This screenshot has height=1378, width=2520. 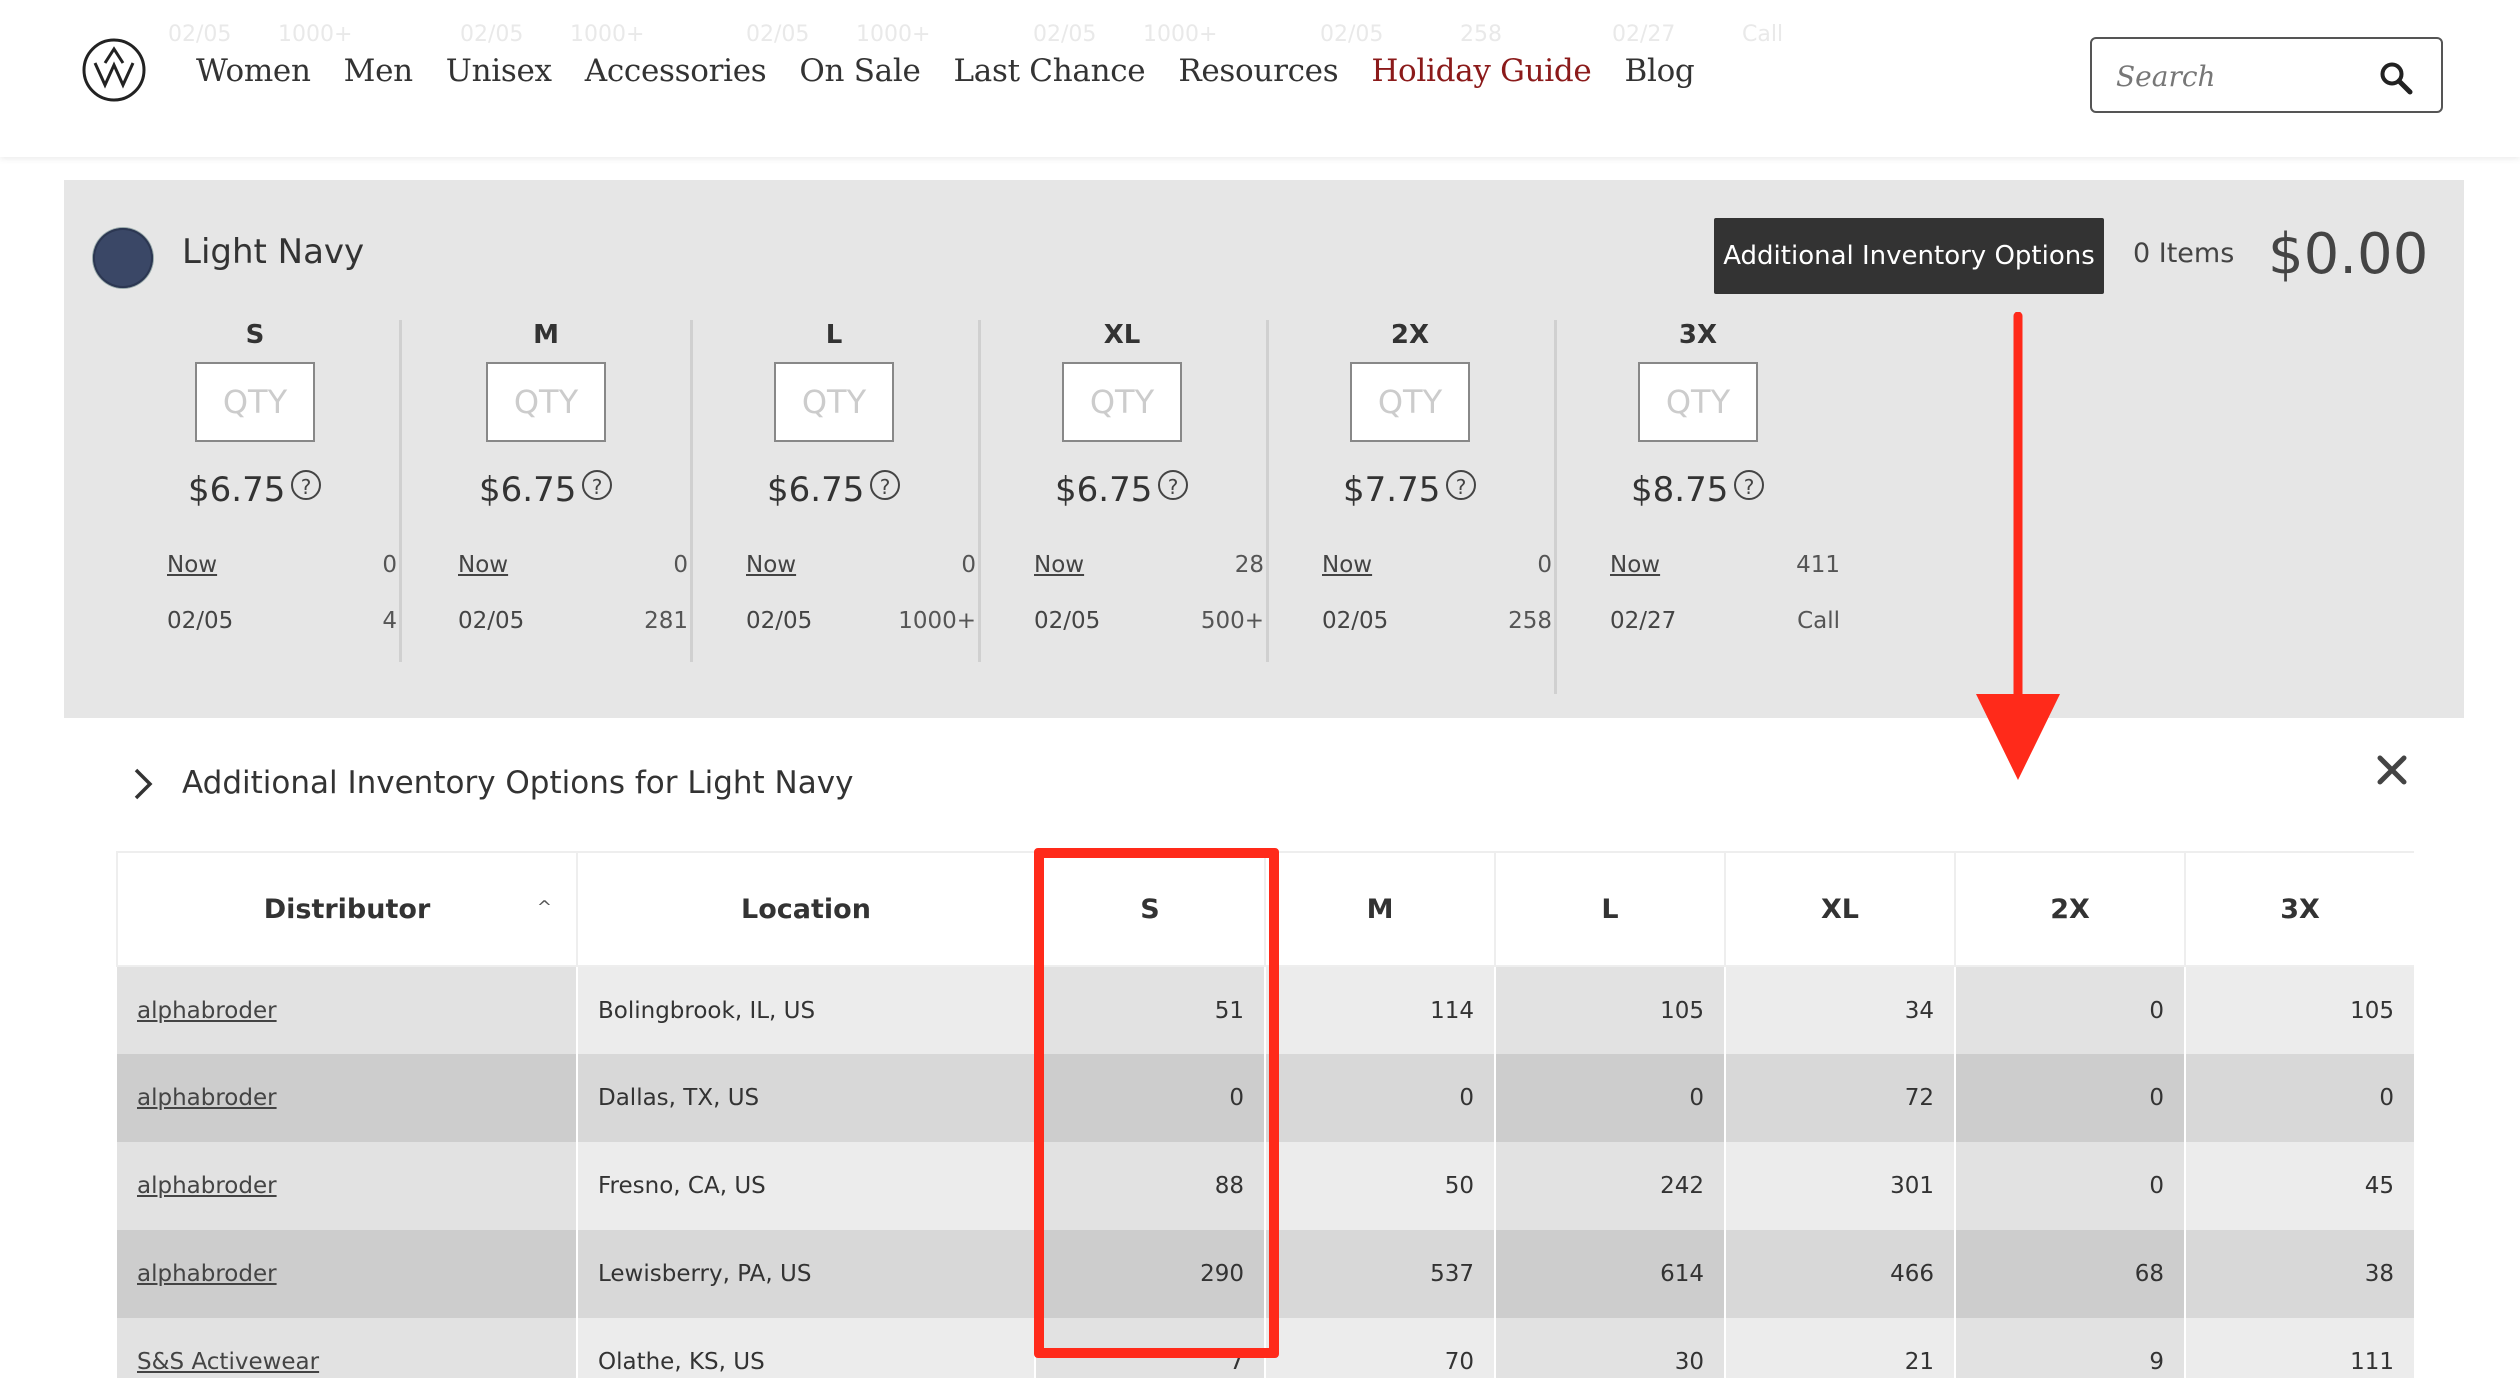 What do you see at coordinates (2070, 1010) in the screenshot?
I see `qty-cell-2x: 0` at bounding box center [2070, 1010].